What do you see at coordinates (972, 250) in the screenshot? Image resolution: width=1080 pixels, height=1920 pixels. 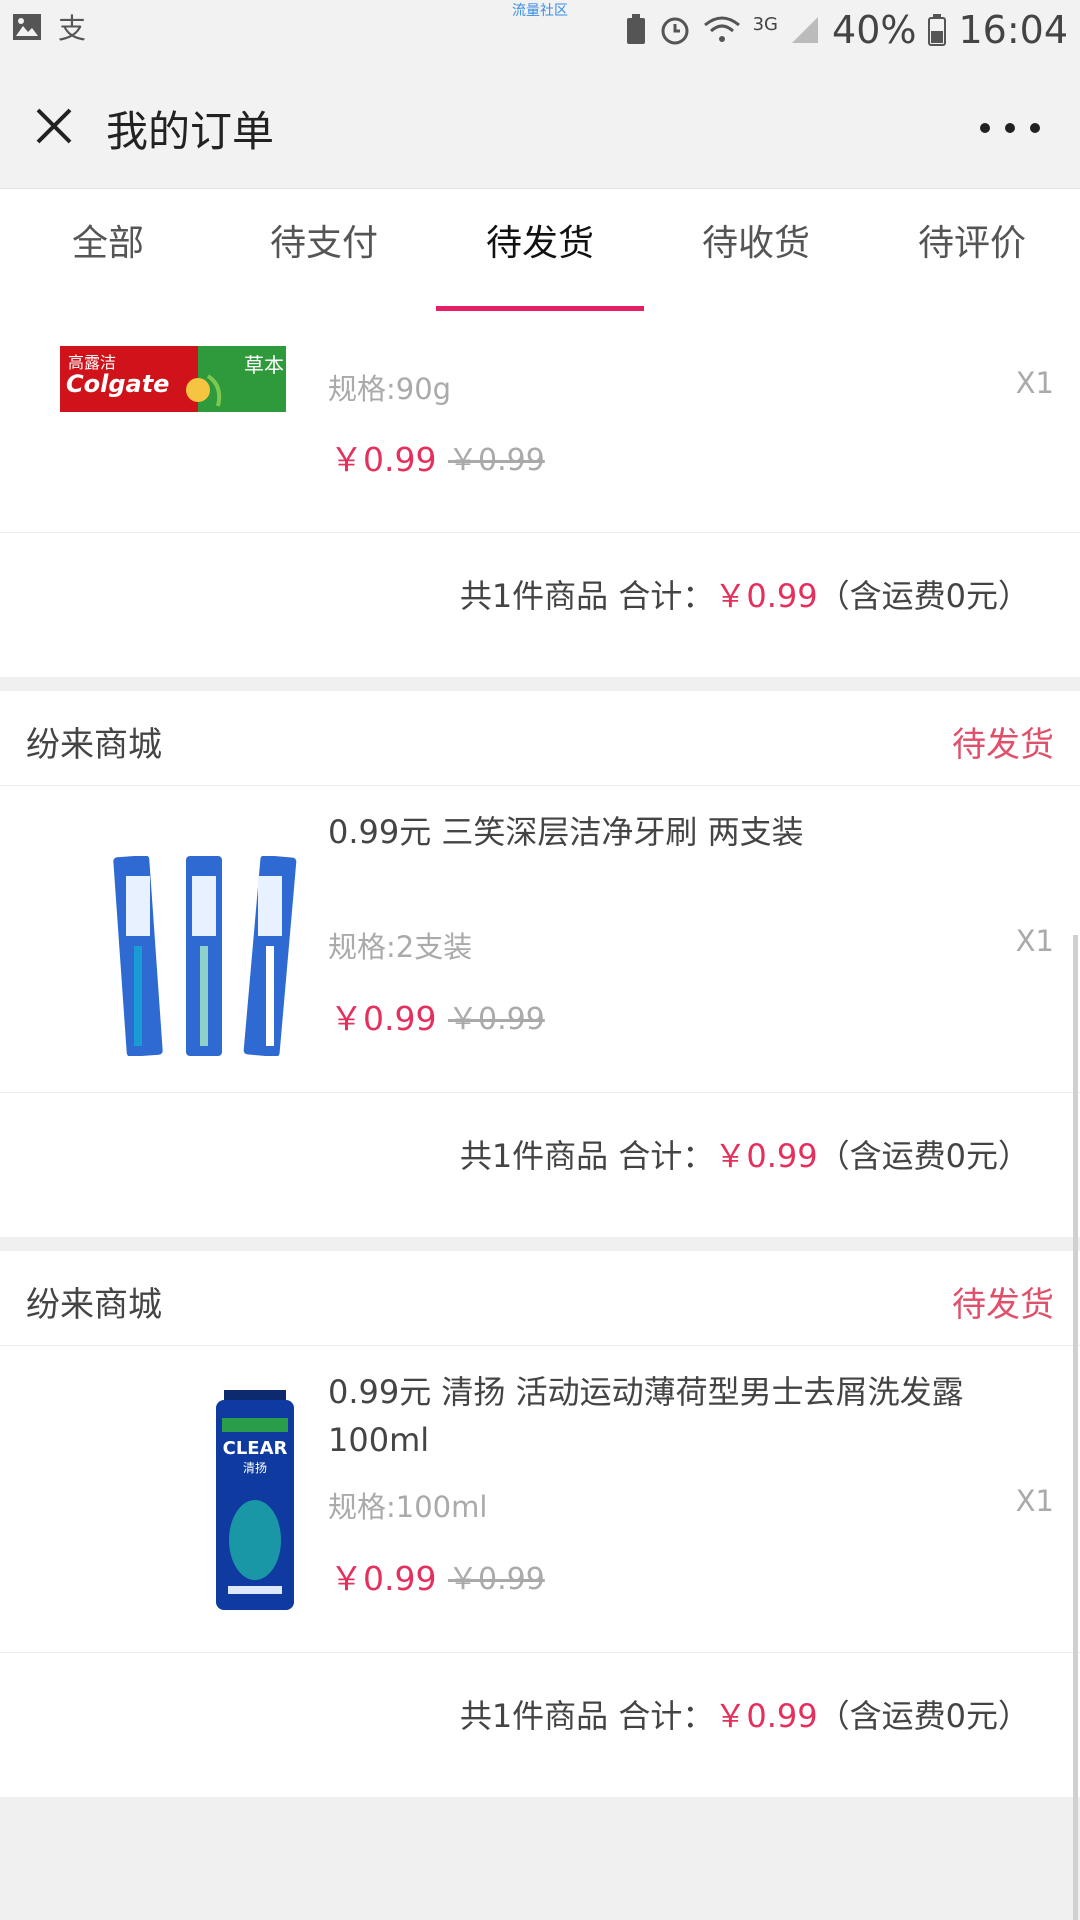 I see `tab-pending-review: 待评价` at bounding box center [972, 250].